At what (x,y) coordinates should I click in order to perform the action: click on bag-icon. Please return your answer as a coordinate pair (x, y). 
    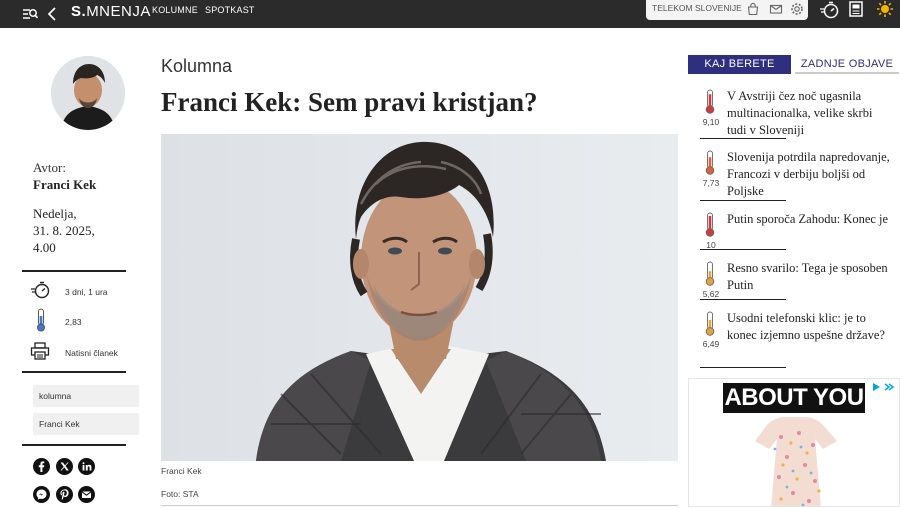
    Looking at the image, I should click on (753, 9).